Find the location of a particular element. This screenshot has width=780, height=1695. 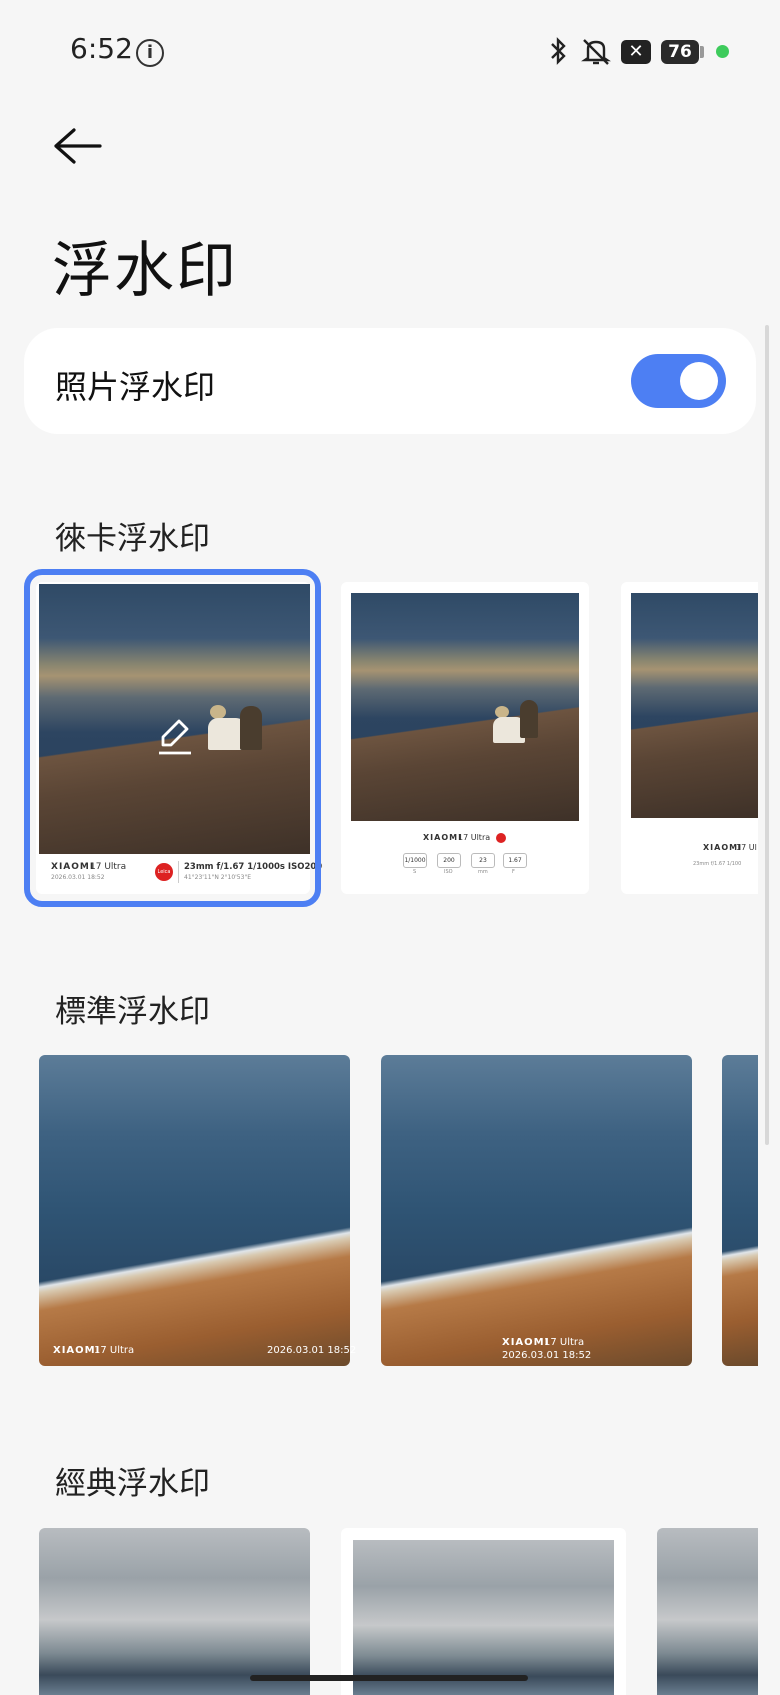

leica-logo-icon is located at coordinates (501, 838).